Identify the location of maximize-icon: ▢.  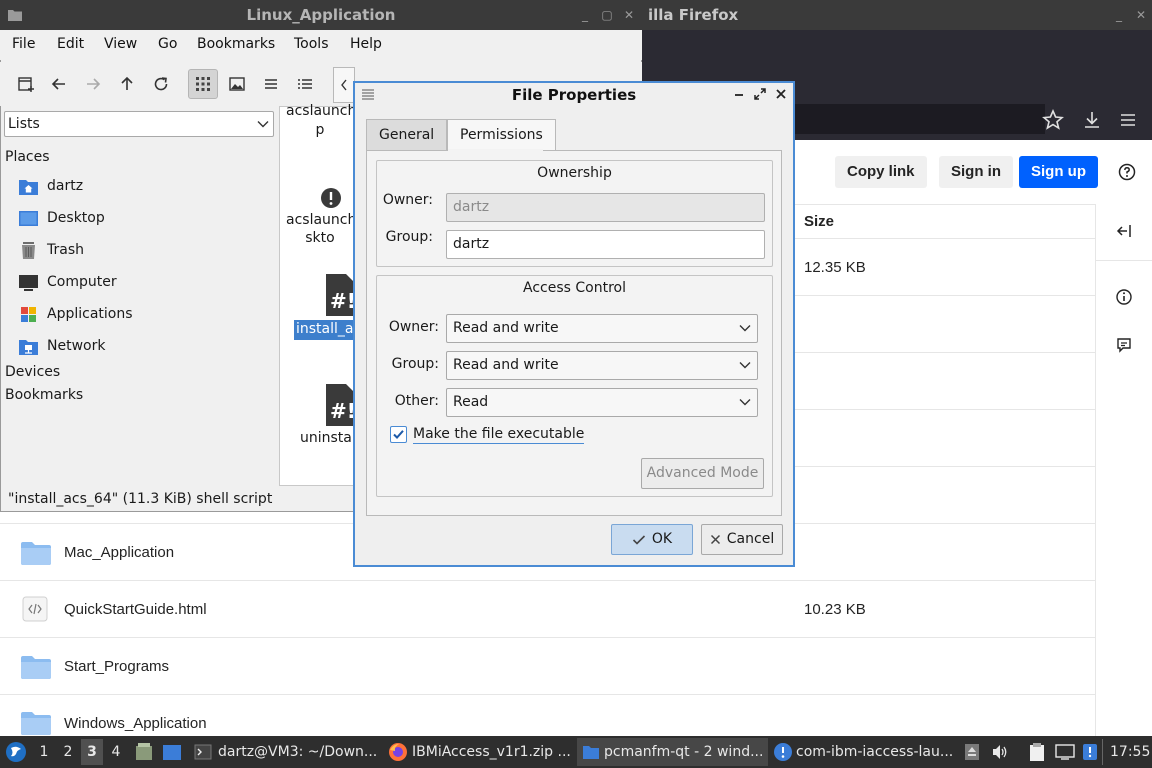
(607, 15).